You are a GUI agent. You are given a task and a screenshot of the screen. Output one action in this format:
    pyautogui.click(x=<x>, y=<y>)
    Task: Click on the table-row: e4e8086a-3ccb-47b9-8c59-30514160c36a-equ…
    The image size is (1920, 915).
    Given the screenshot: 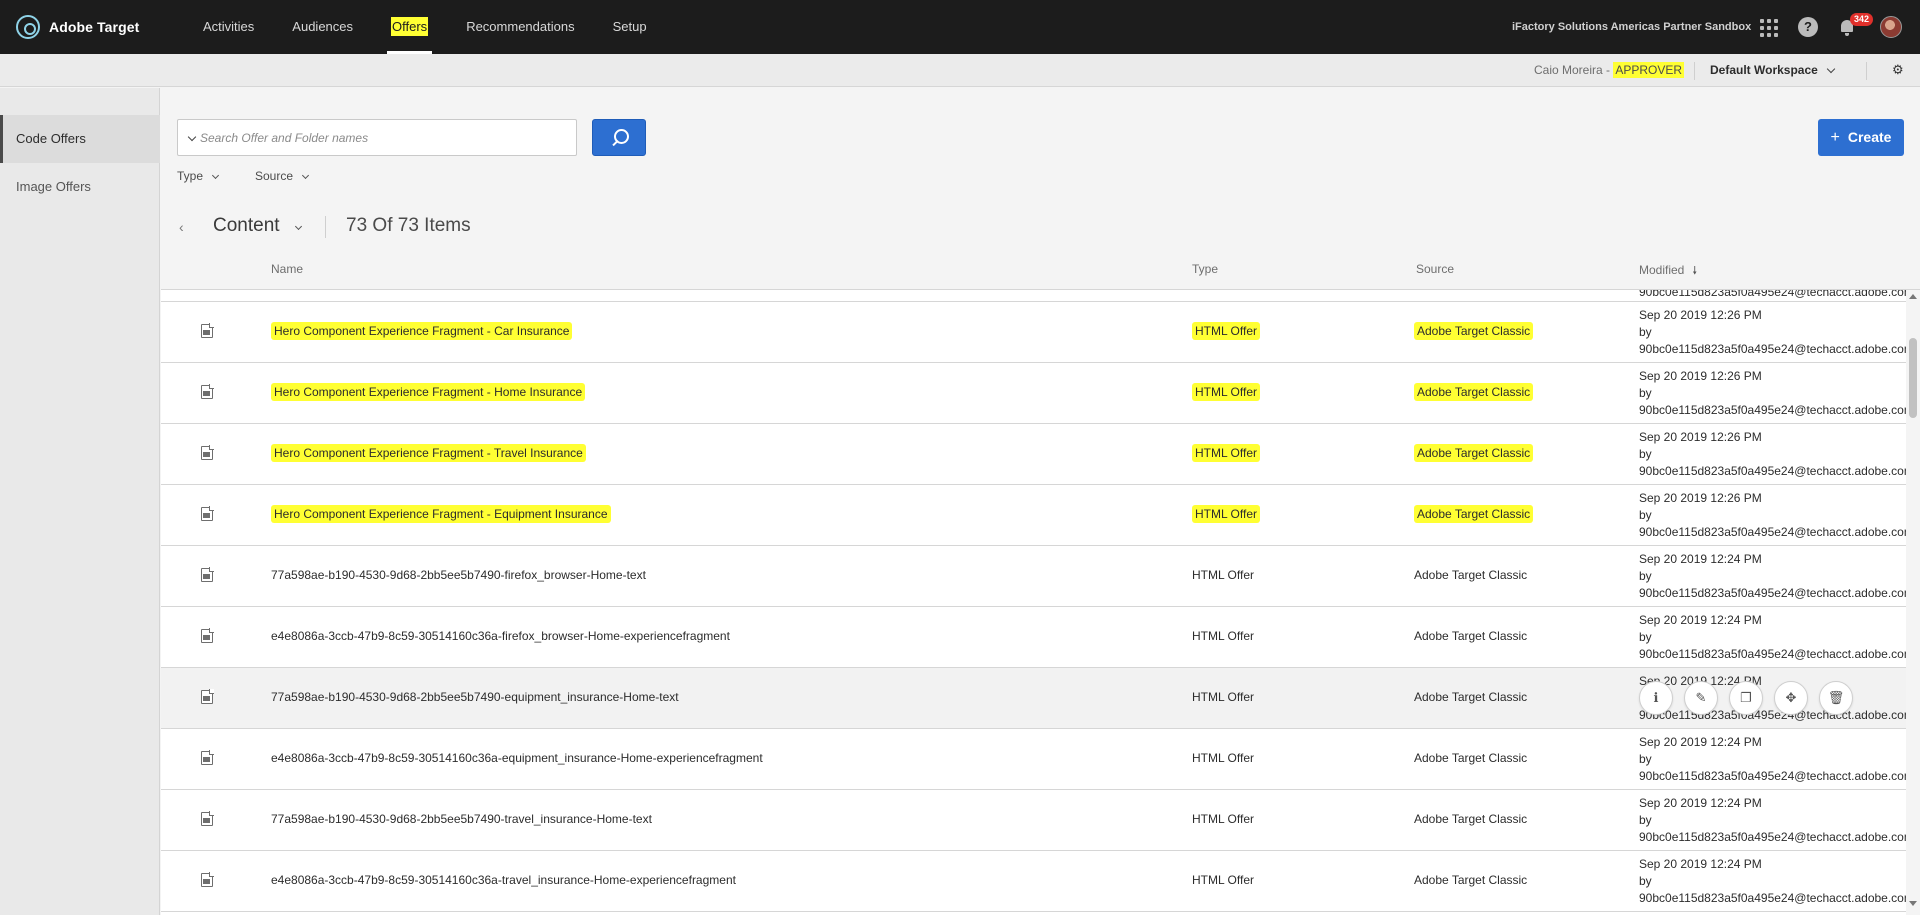 What is the action you would take?
    pyautogui.click(x=1033, y=759)
    